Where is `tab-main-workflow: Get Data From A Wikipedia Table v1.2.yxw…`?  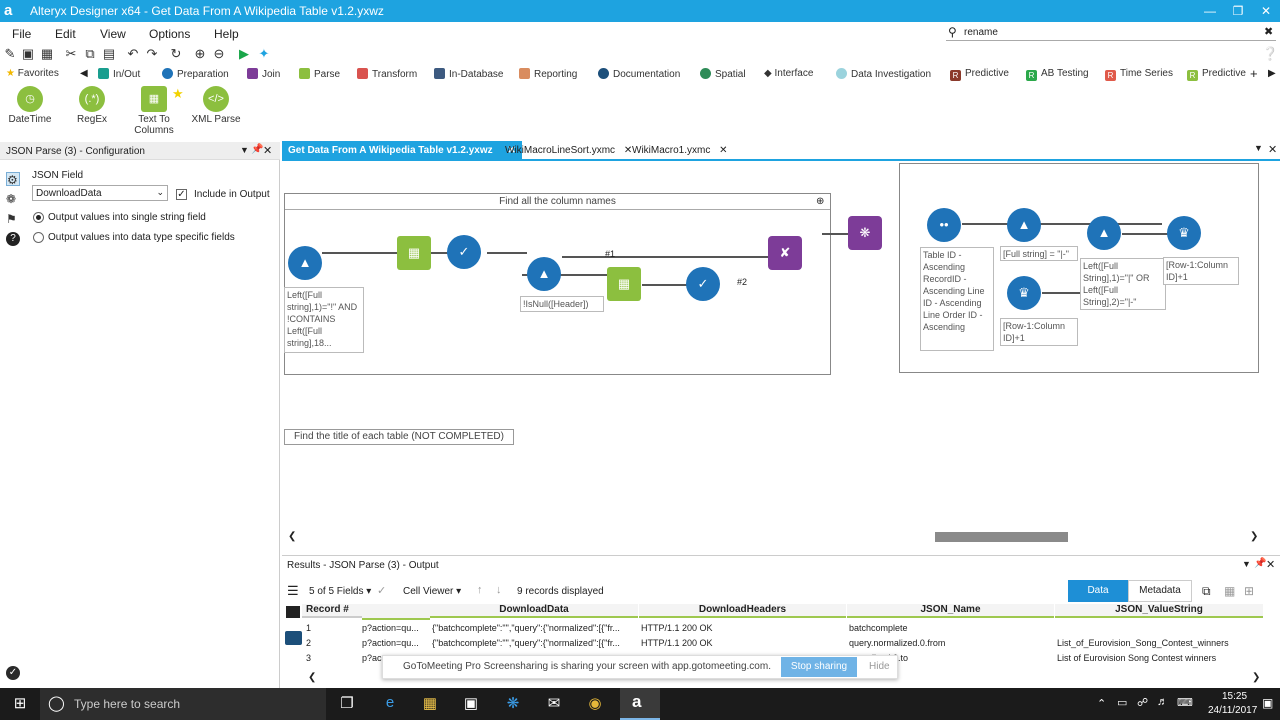
tab-main-workflow: Get Data From A Wikipedia Table v1.2.yxw… is located at coordinates (402, 150).